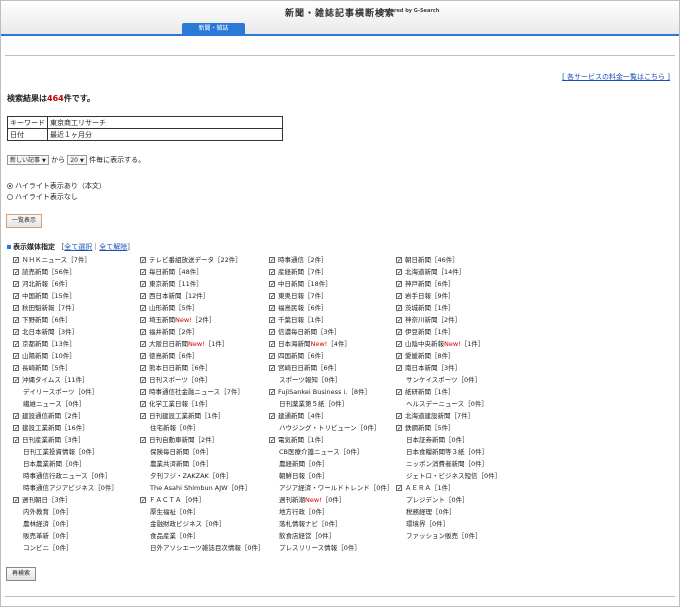 Image resolution: width=680 pixels, height=607 pixels. Describe the element at coordinates (202, 500) in the screenshot. I see `media-item: ＦＡＣＴＡ［0件］` at that location.